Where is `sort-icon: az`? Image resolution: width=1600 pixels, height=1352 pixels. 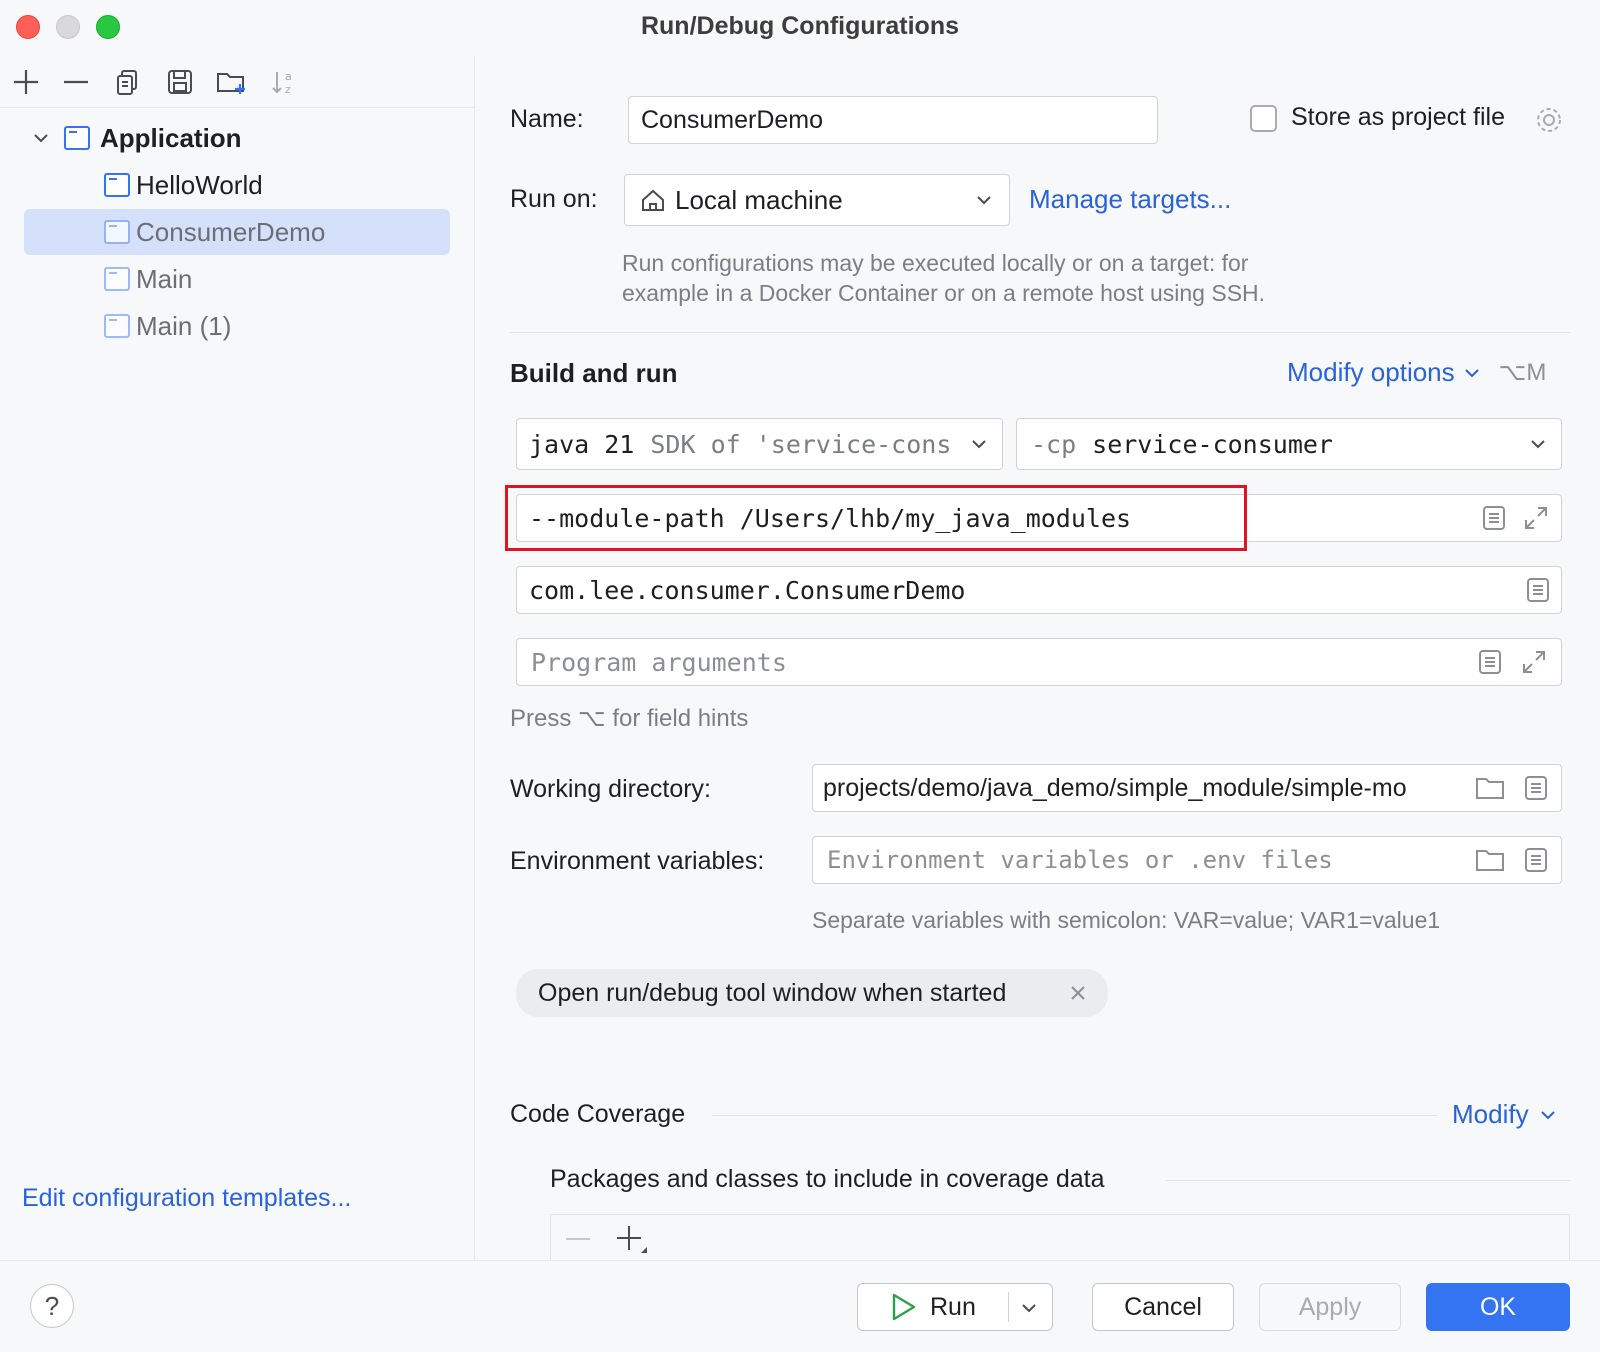
sort-icon: az is located at coordinates (284, 82).